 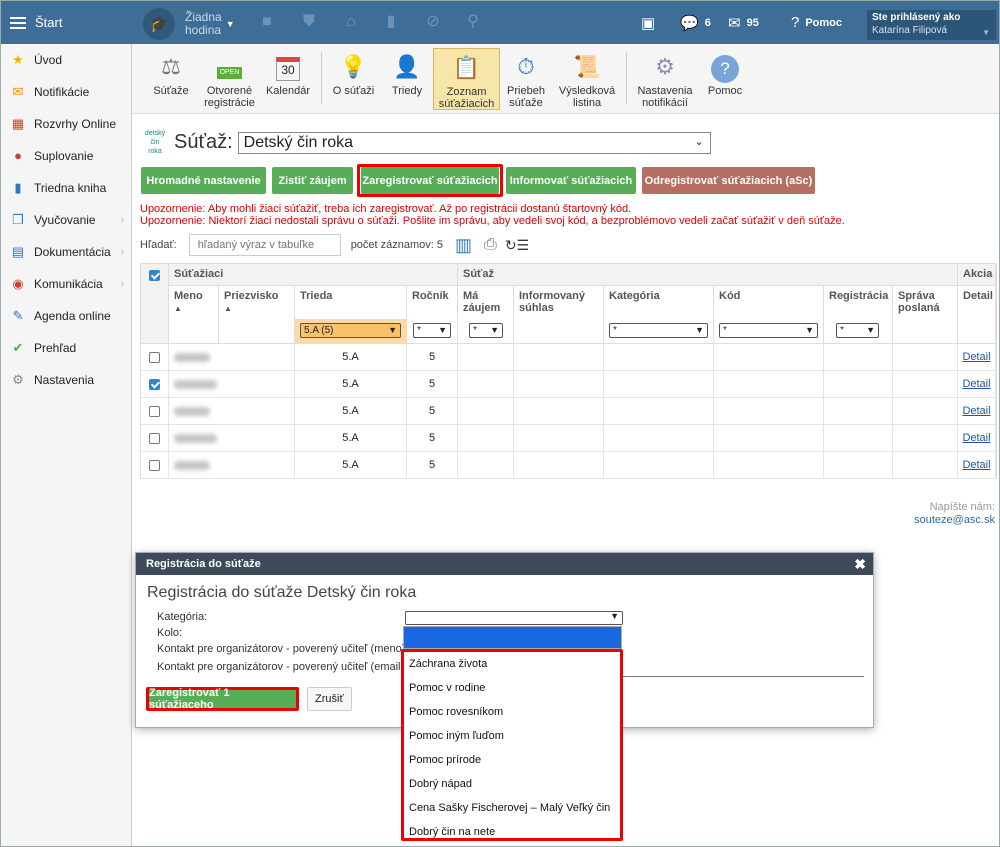 What do you see at coordinates (154, 275) in the screenshot?
I see `select-all-checkbox` at bounding box center [154, 275].